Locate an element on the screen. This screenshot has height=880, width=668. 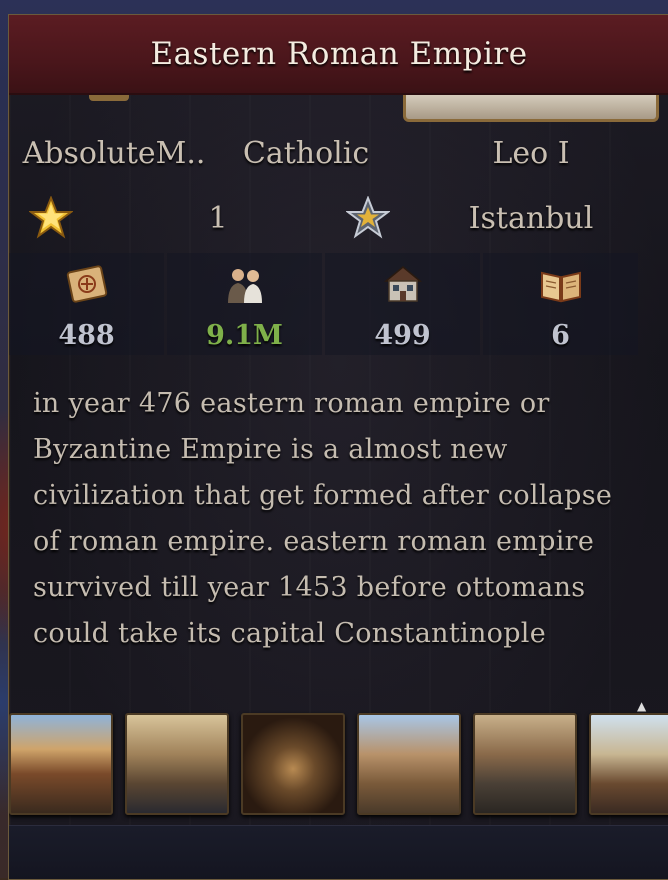
info-row: AbsoluteM.. Catholic Leo I is located at coordinates (338, 153).